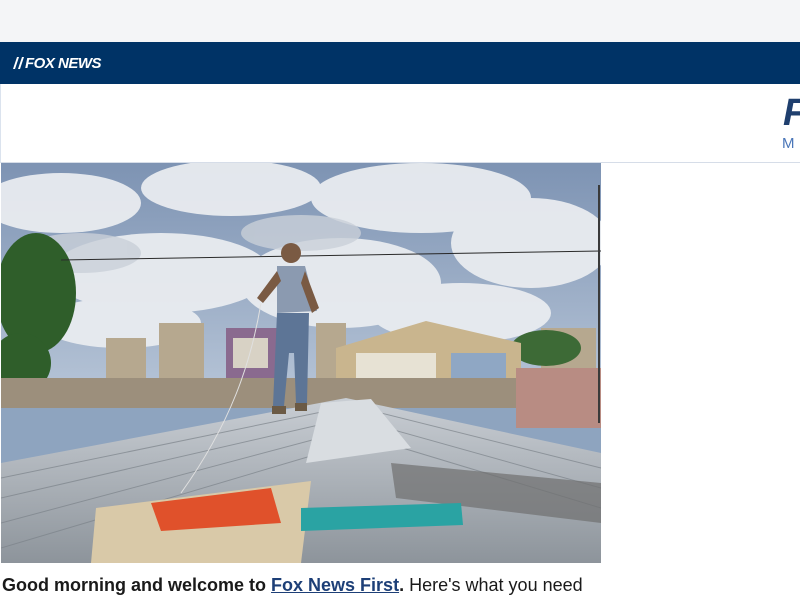 The height and width of the screenshot is (600, 800). What do you see at coordinates (791, 113) in the screenshot?
I see `masthead-title: F` at bounding box center [791, 113].